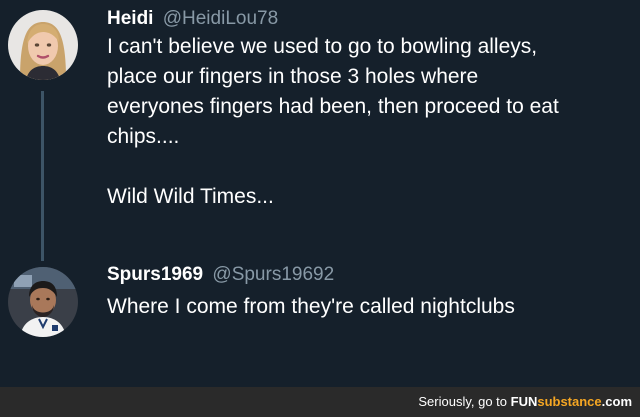 The image size is (640, 417). What do you see at coordinates (130, 18) in the screenshot?
I see `display-name: Heidi` at bounding box center [130, 18].